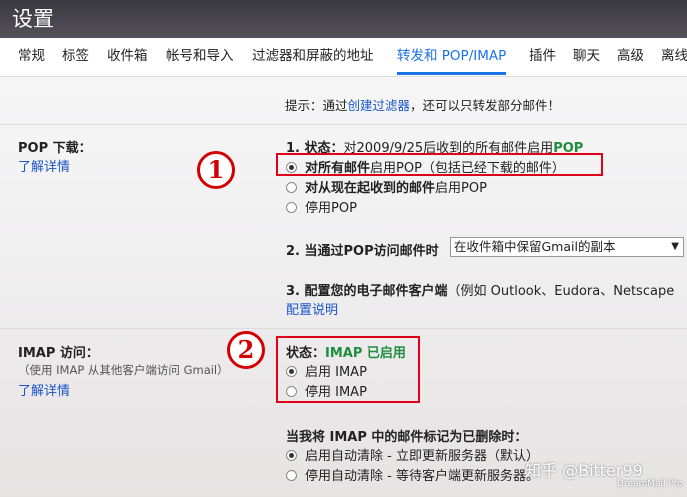  I want to click on tab-addons: 插件, so click(542, 56).